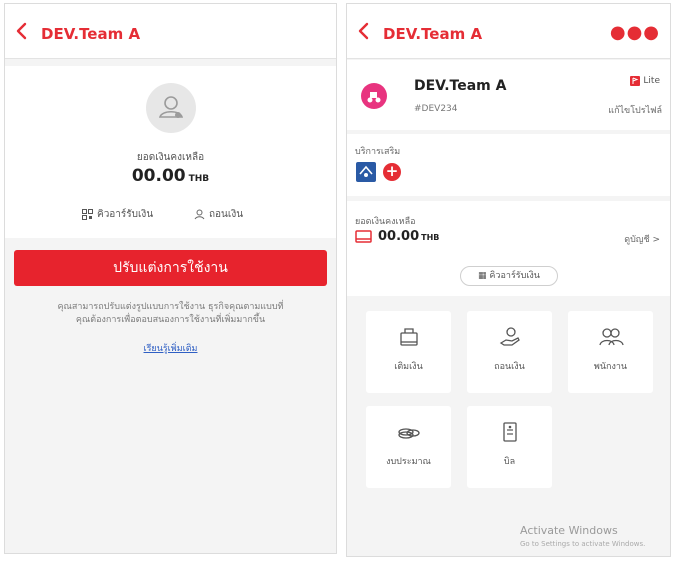 This screenshot has height=563, width=674. I want to click on withdraw-label: ถอนเงิน, so click(226, 214).